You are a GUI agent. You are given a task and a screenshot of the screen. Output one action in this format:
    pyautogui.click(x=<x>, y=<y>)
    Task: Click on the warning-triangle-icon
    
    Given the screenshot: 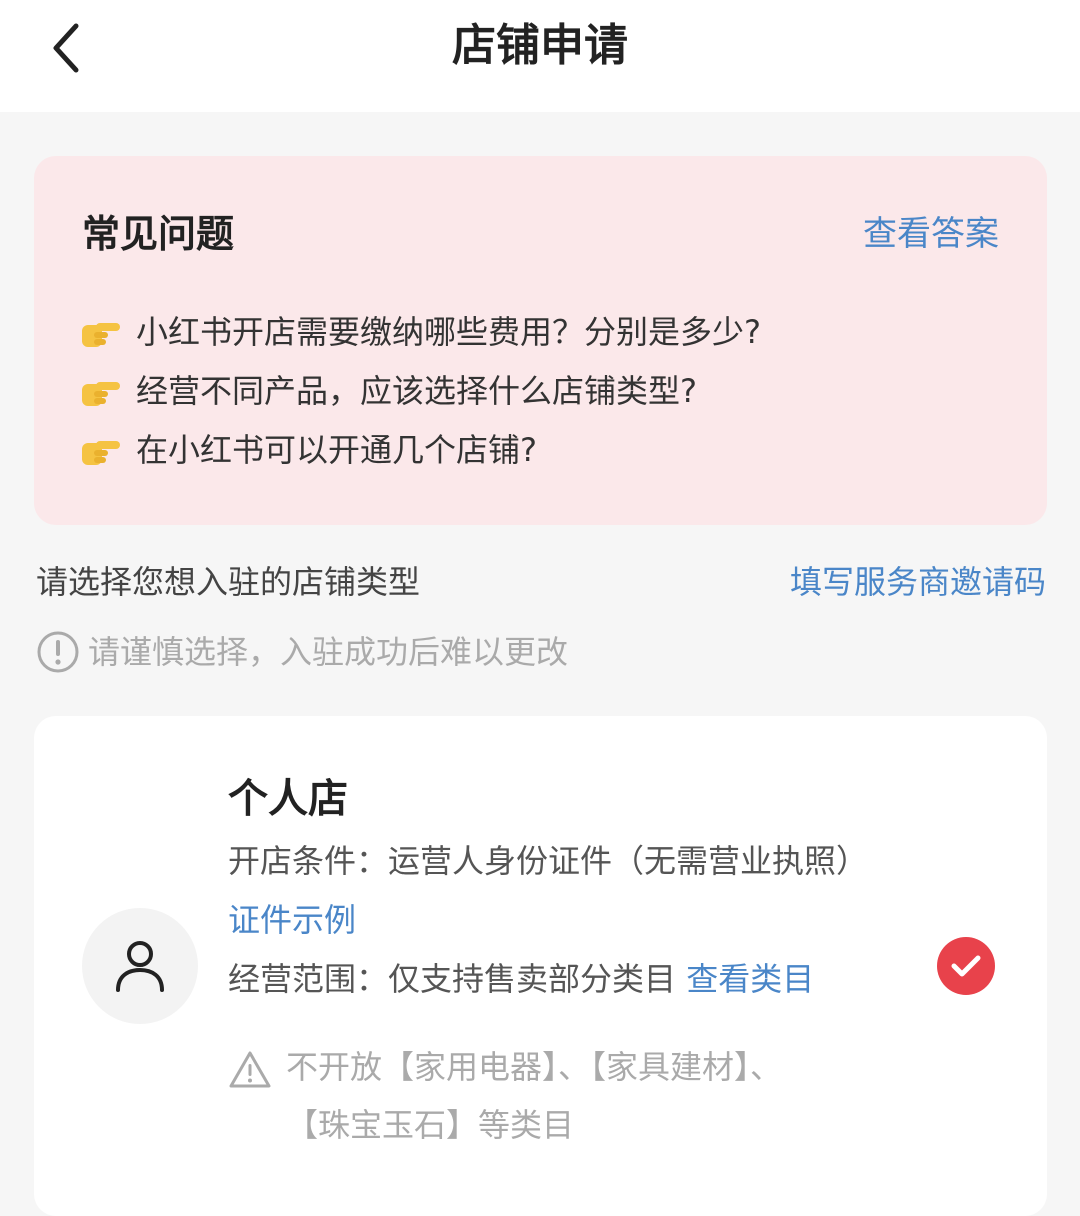 What is the action you would take?
    pyautogui.click(x=250, y=1069)
    